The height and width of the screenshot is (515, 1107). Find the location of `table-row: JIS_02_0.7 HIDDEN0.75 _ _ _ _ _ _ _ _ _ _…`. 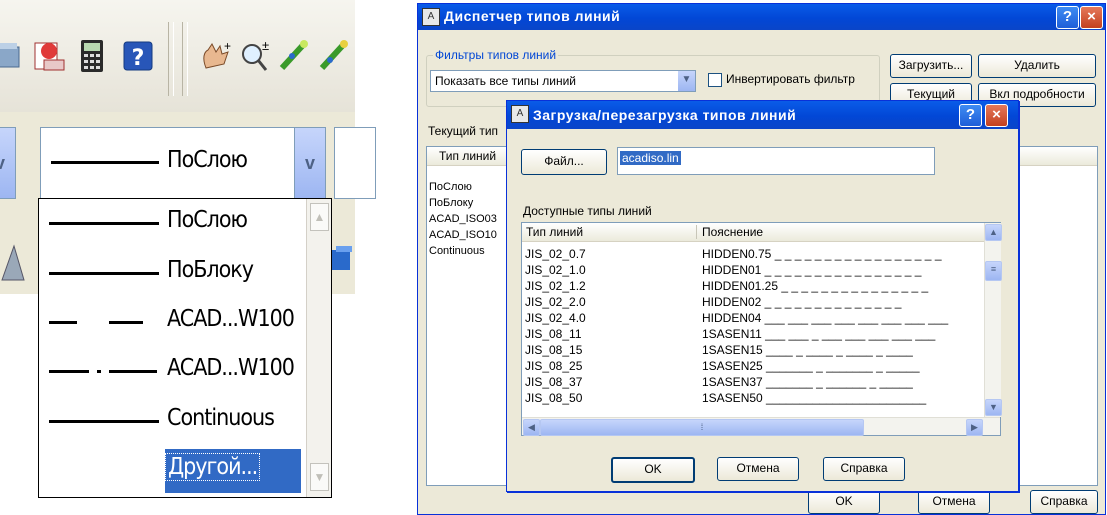

table-row: JIS_02_0.7 HIDDEN0.75 _ _ _ _ _ _ _ _ _ _… is located at coordinates (752, 254).